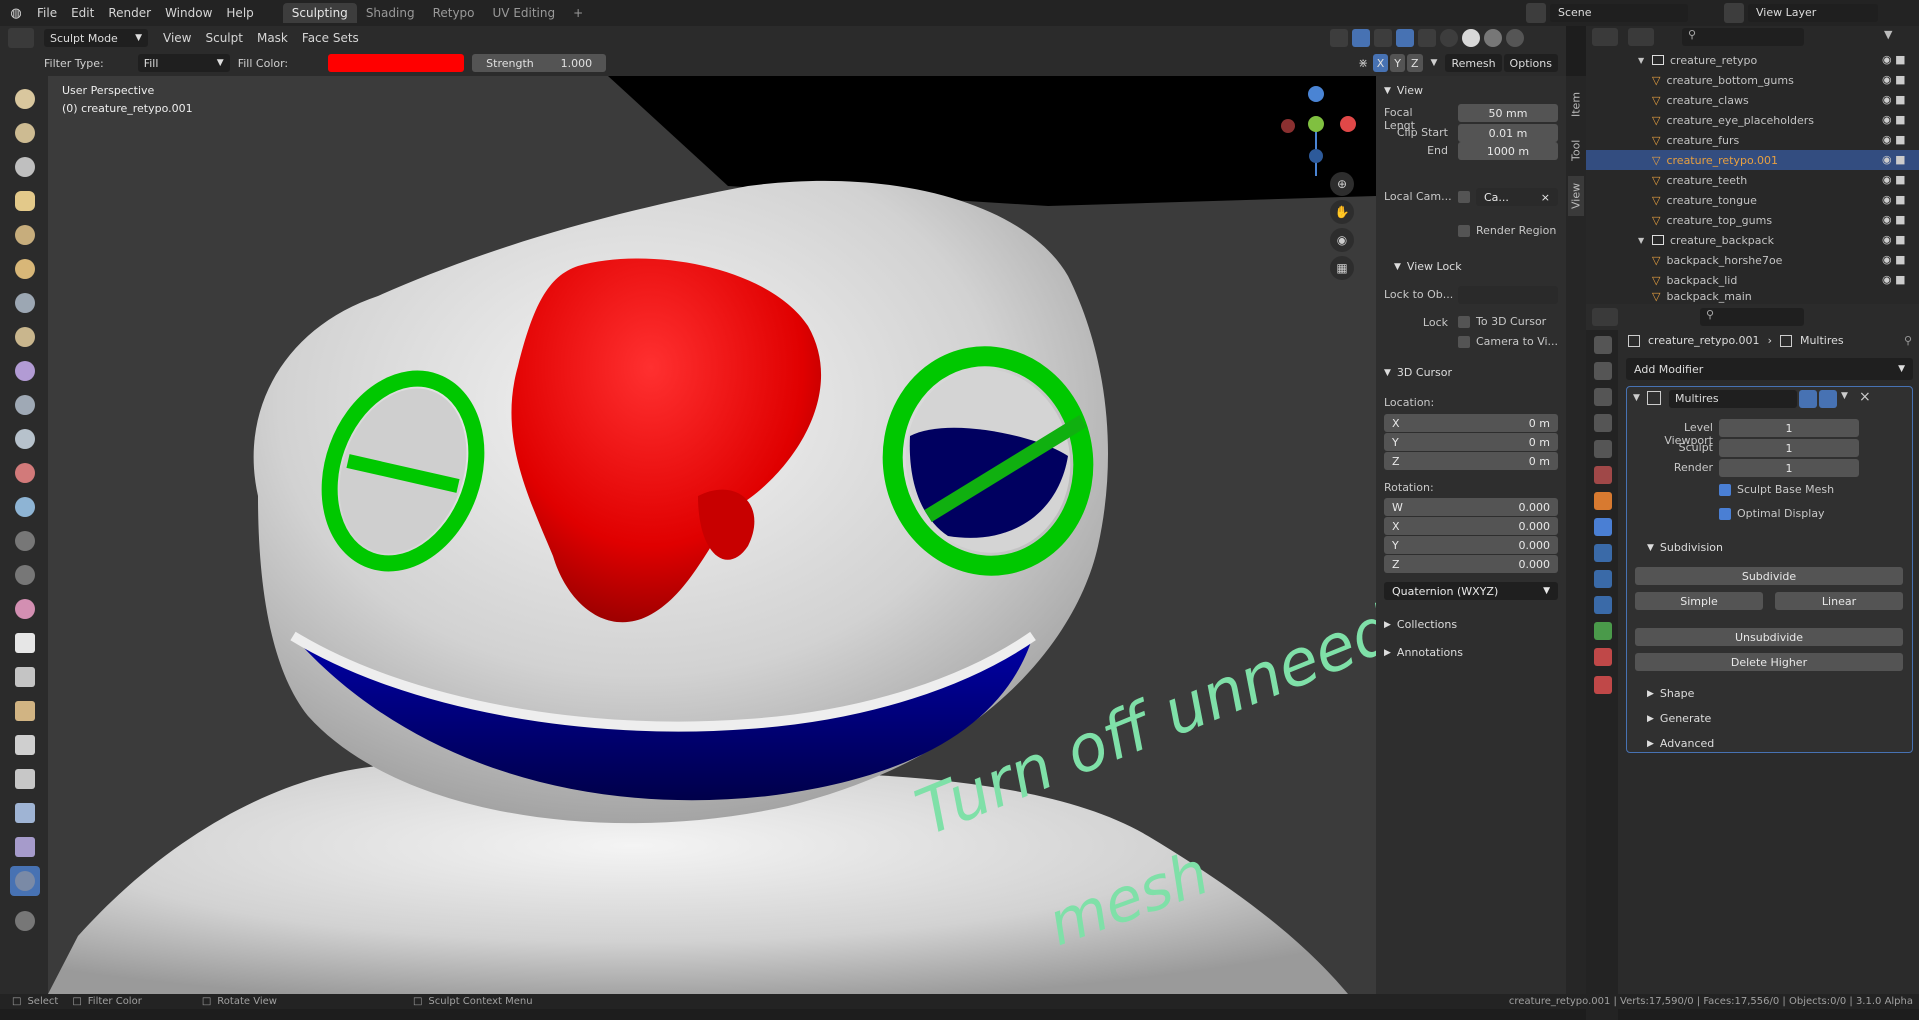  Describe the element at coordinates (1789, 428) in the screenshot. I see `level-viewport-field: 1` at that location.